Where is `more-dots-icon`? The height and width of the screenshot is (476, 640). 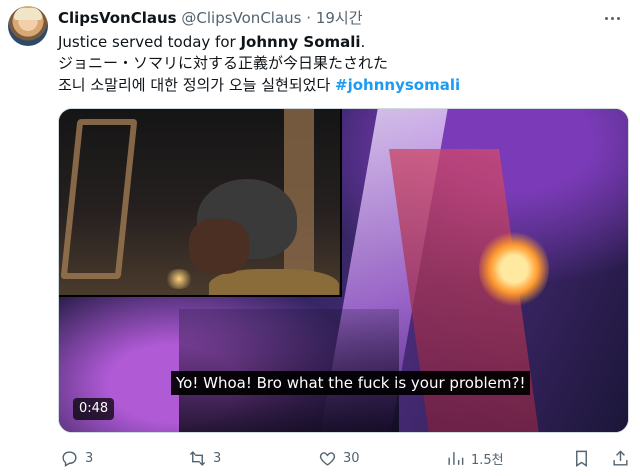 more-dots-icon is located at coordinates (612, 18).